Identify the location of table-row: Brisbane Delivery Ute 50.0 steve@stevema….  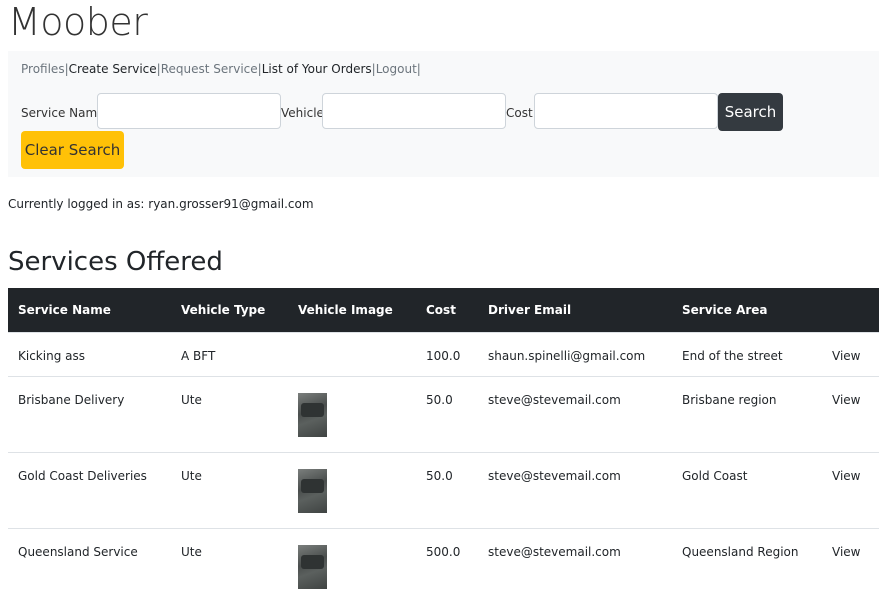
(443, 413).